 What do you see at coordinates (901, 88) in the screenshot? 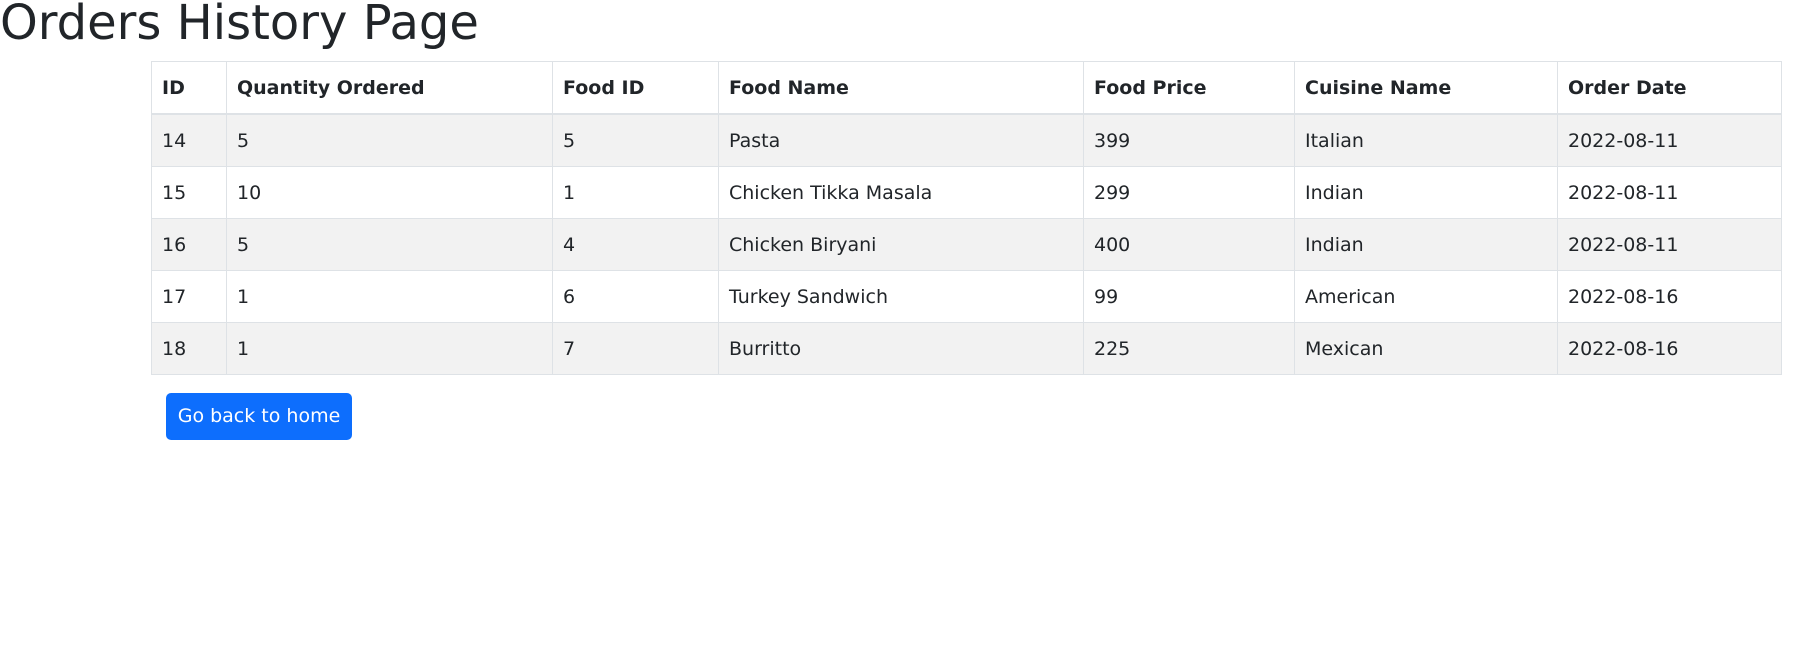
I see `column-header-food-name: Food Name` at bounding box center [901, 88].